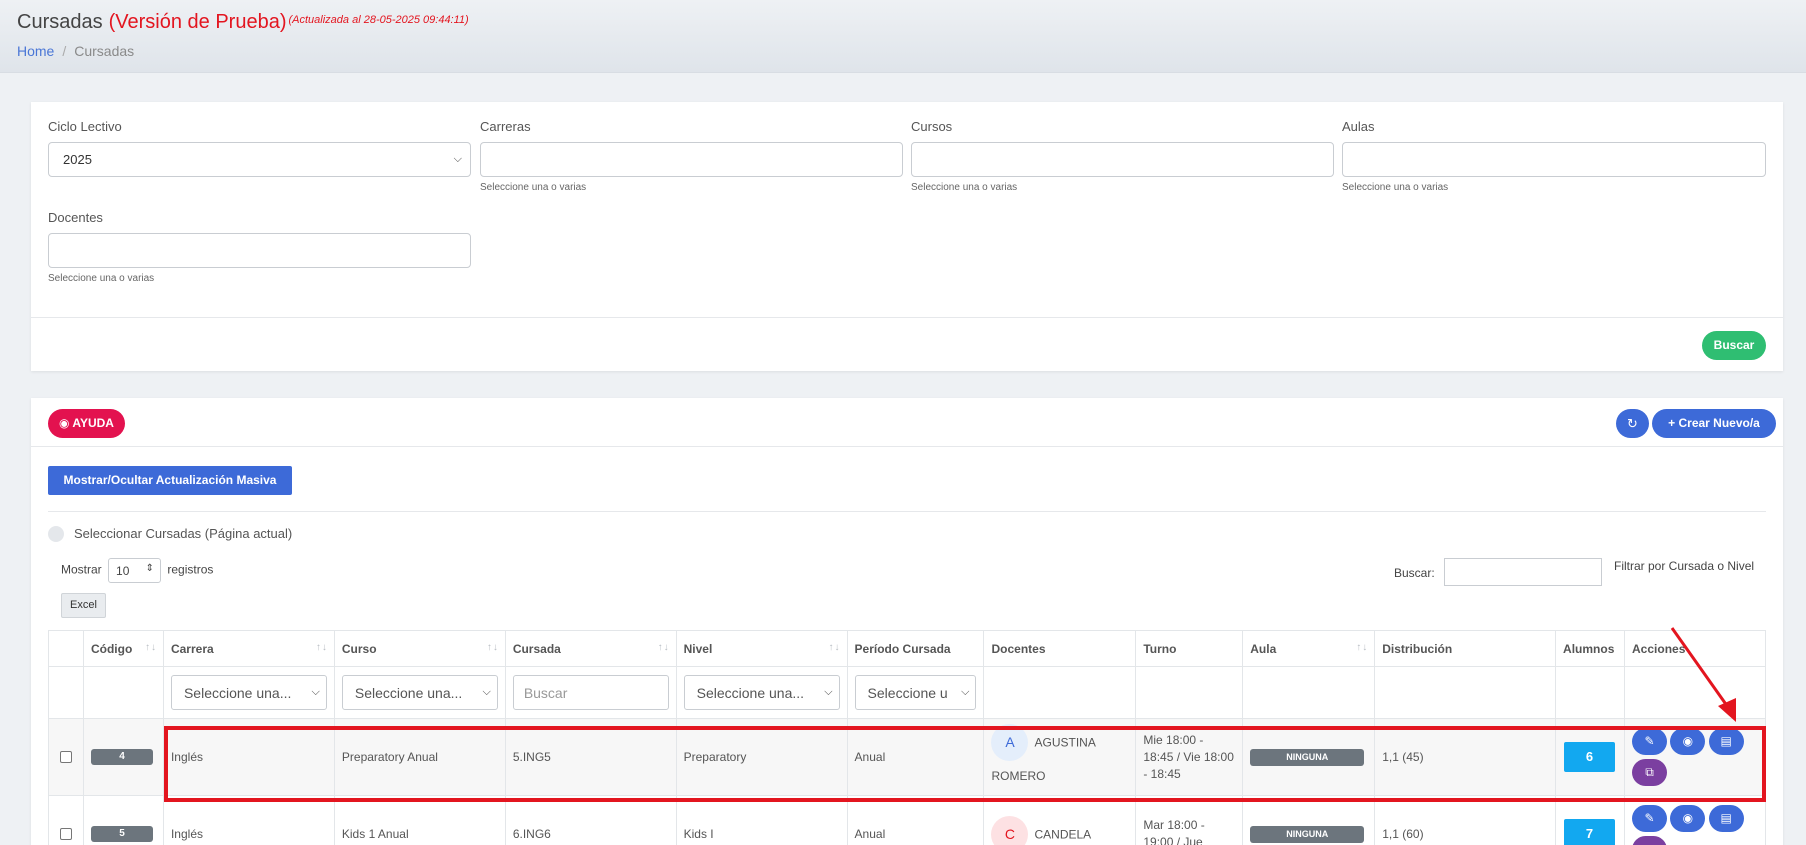 This screenshot has width=1806, height=845. I want to click on ayuda-button: ◉ AYUDA, so click(86, 423).